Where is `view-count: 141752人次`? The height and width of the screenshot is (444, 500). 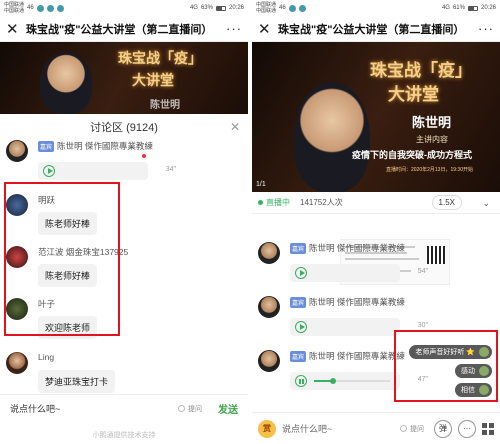 view-count: 141752人次 is located at coordinates (321, 202).